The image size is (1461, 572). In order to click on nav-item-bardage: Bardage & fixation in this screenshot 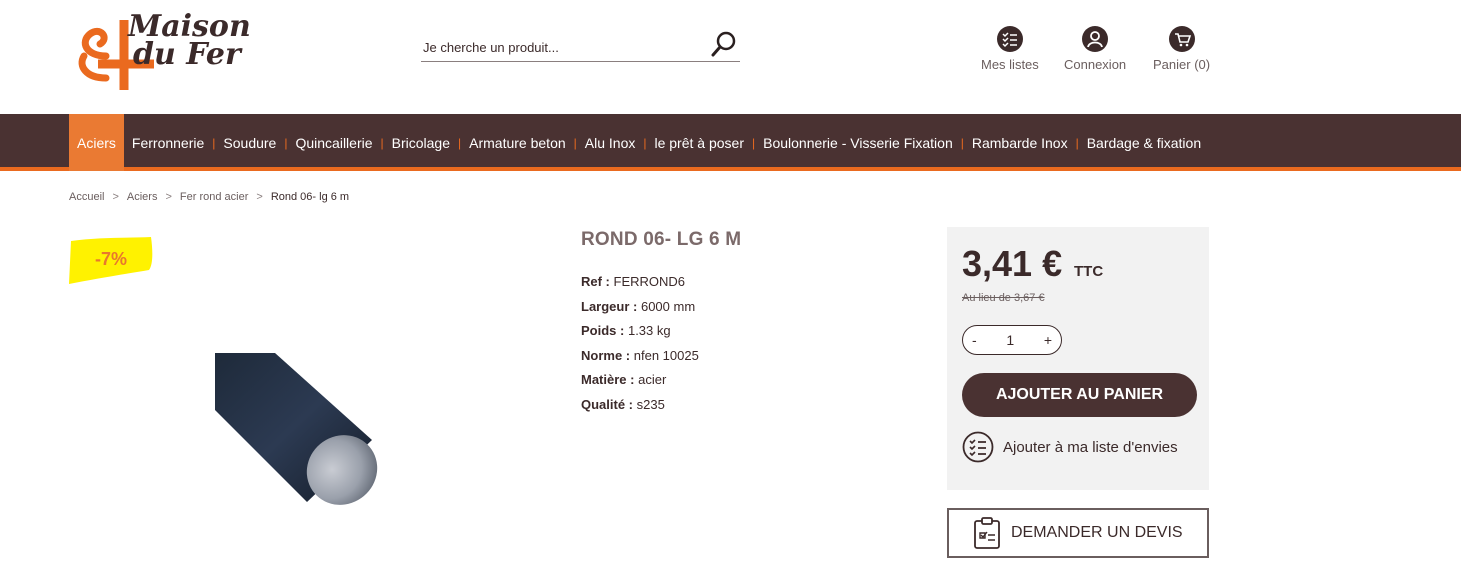, I will do `click(1144, 142)`.